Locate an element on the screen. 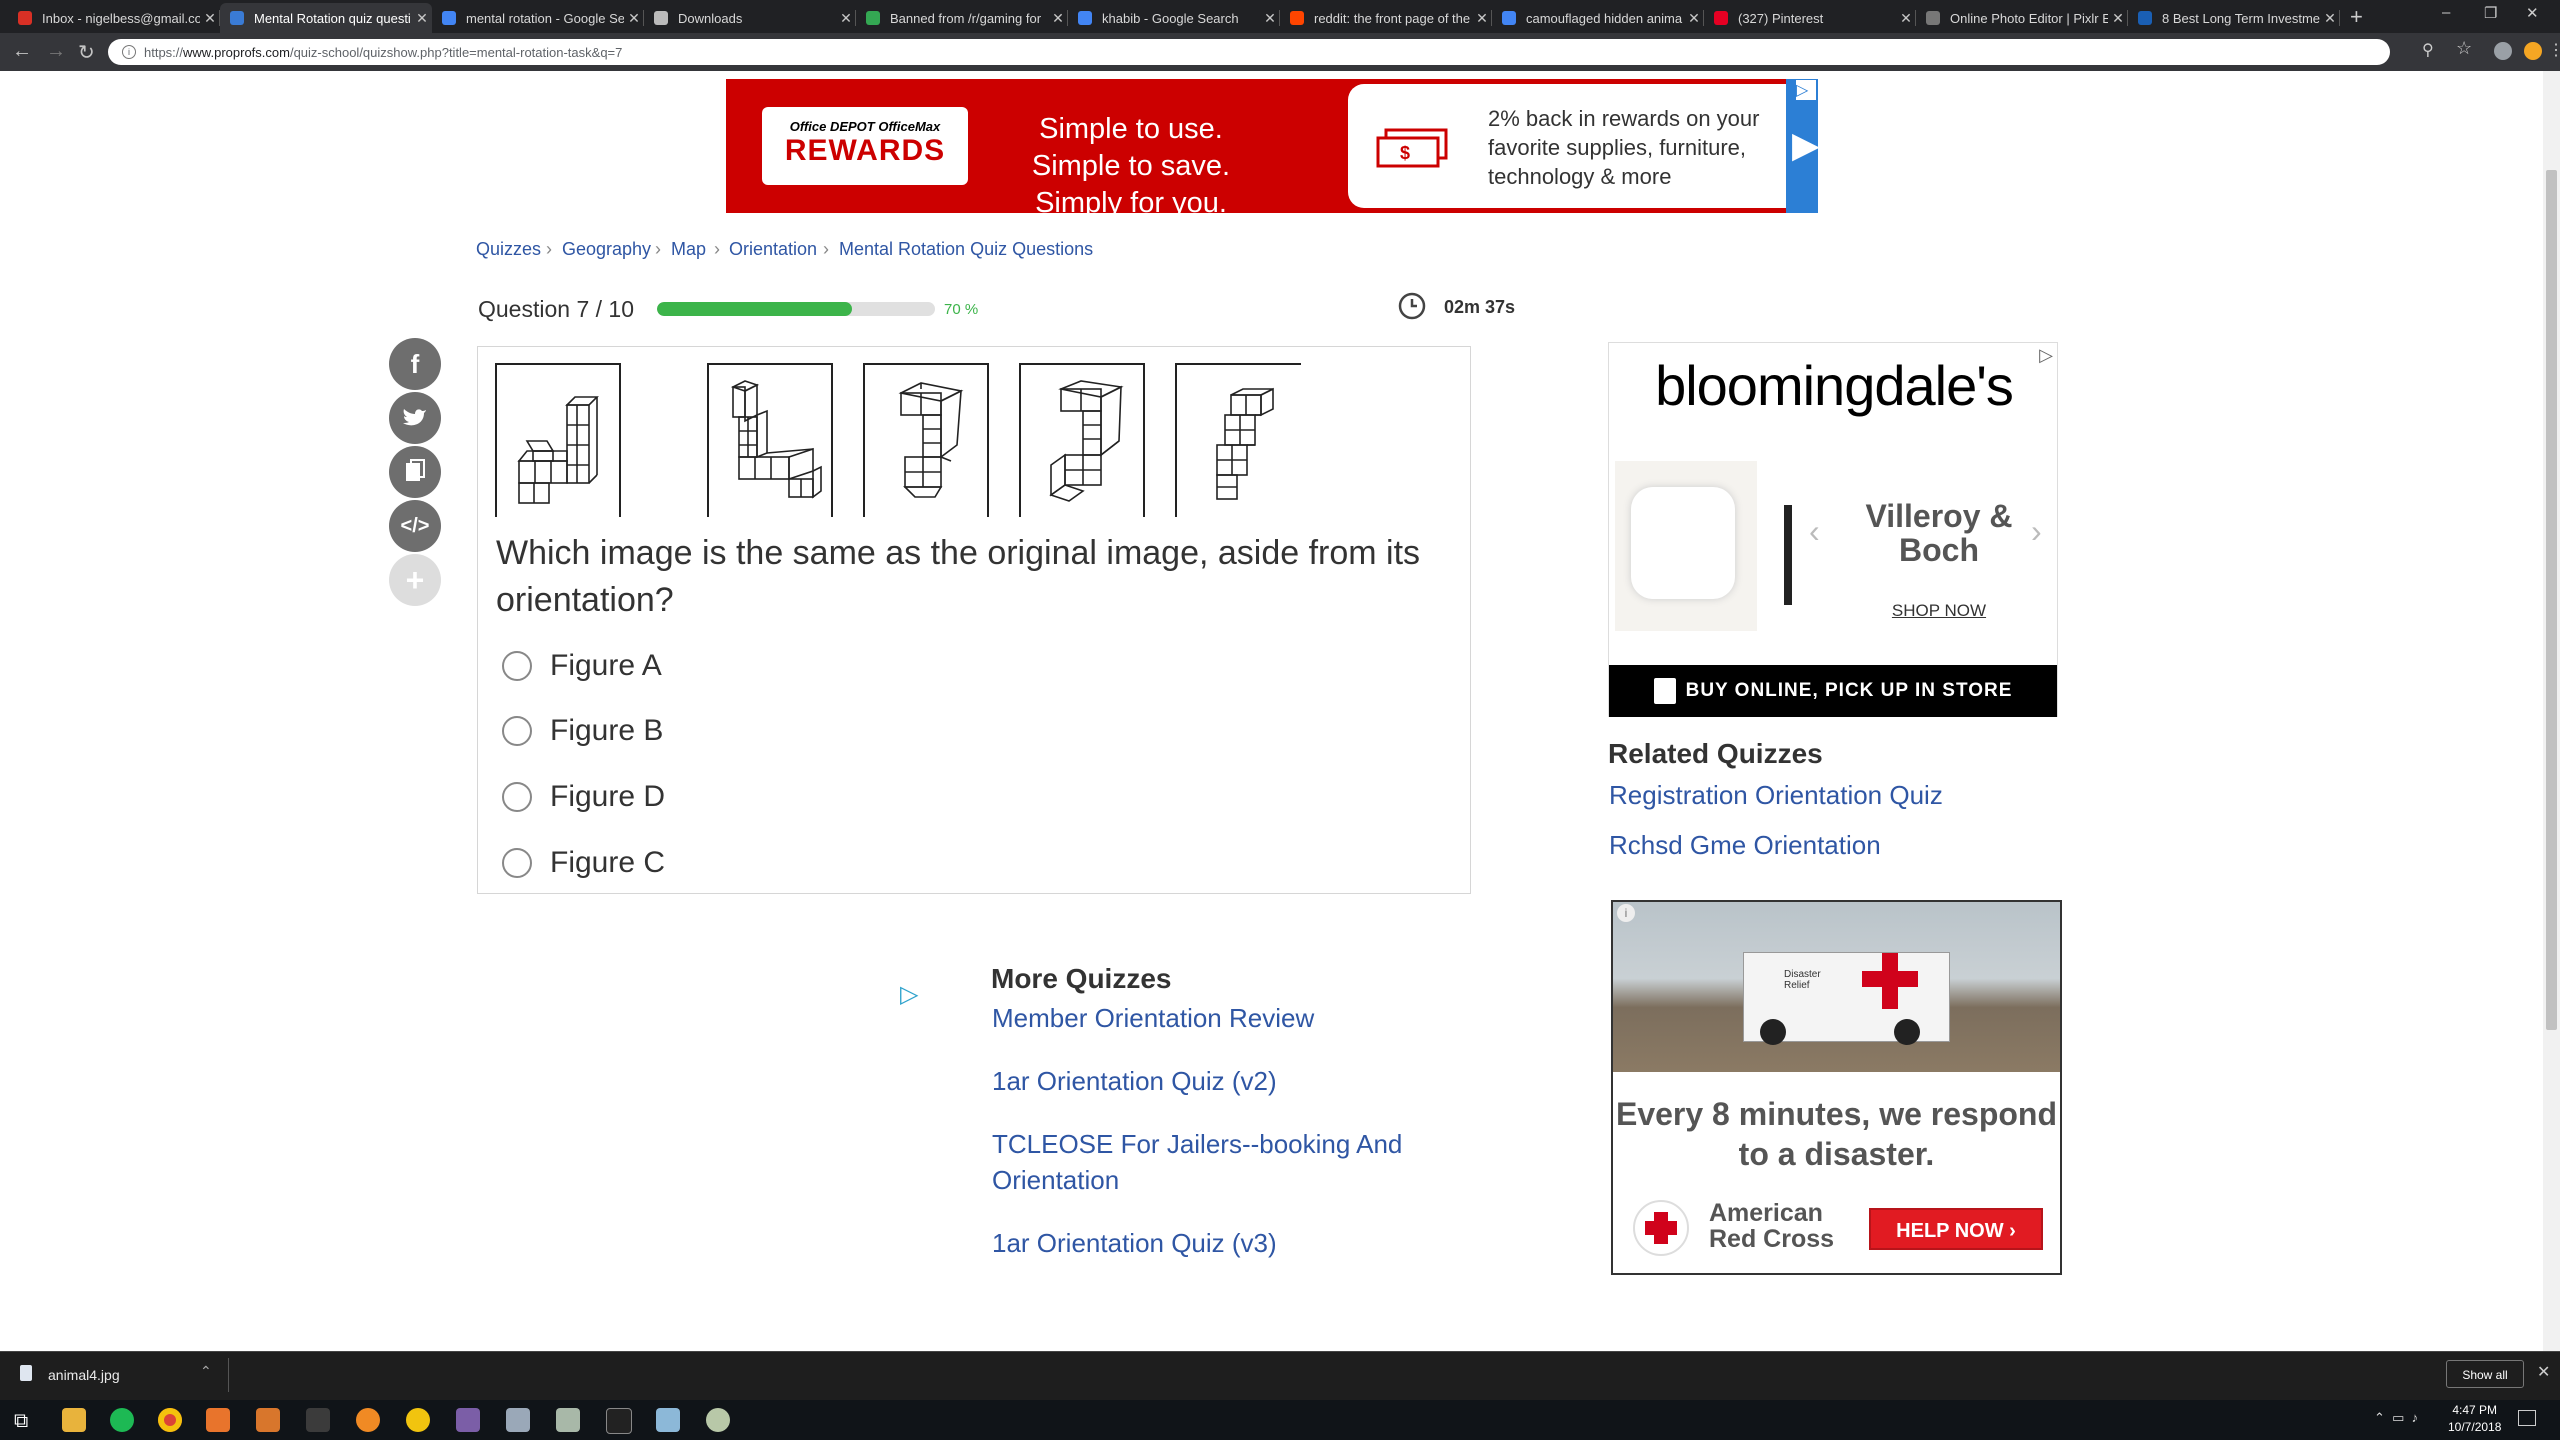 The height and width of the screenshot is (1440, 2560). answer-option-figure-c: Figure C is located at coordinates (583, 863).